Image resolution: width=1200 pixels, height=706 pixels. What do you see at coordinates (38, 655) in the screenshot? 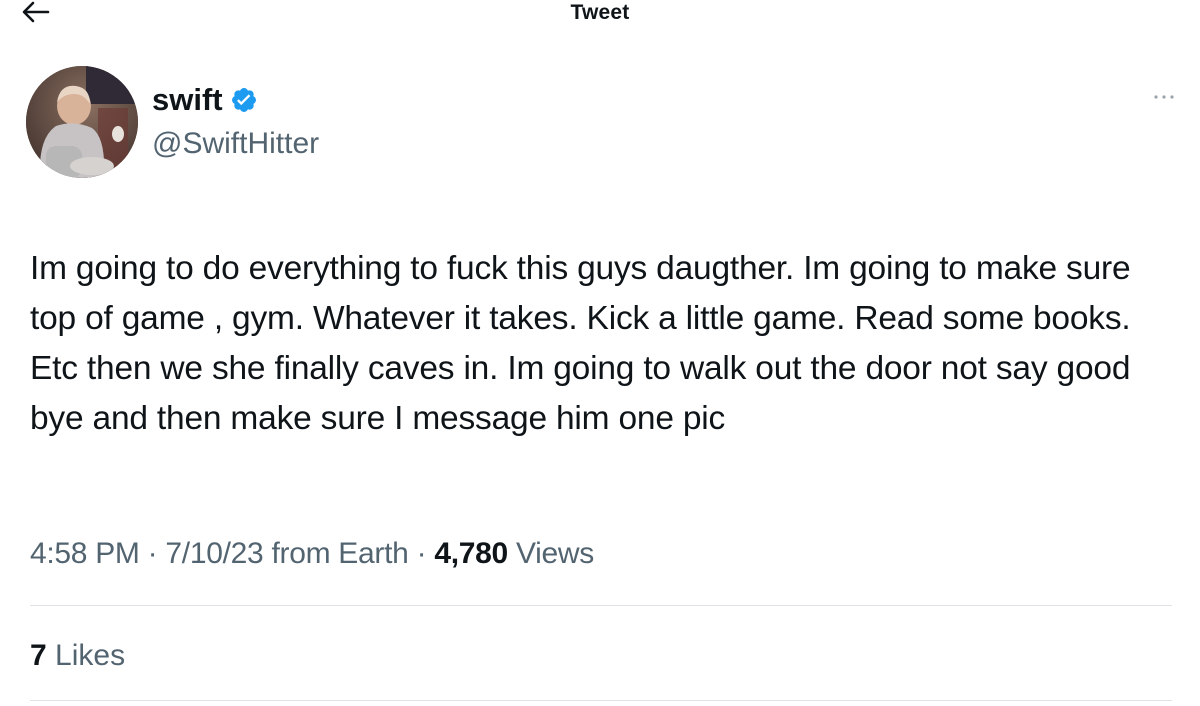
I see `likes-count: 7` at bounding box center [38, 655].